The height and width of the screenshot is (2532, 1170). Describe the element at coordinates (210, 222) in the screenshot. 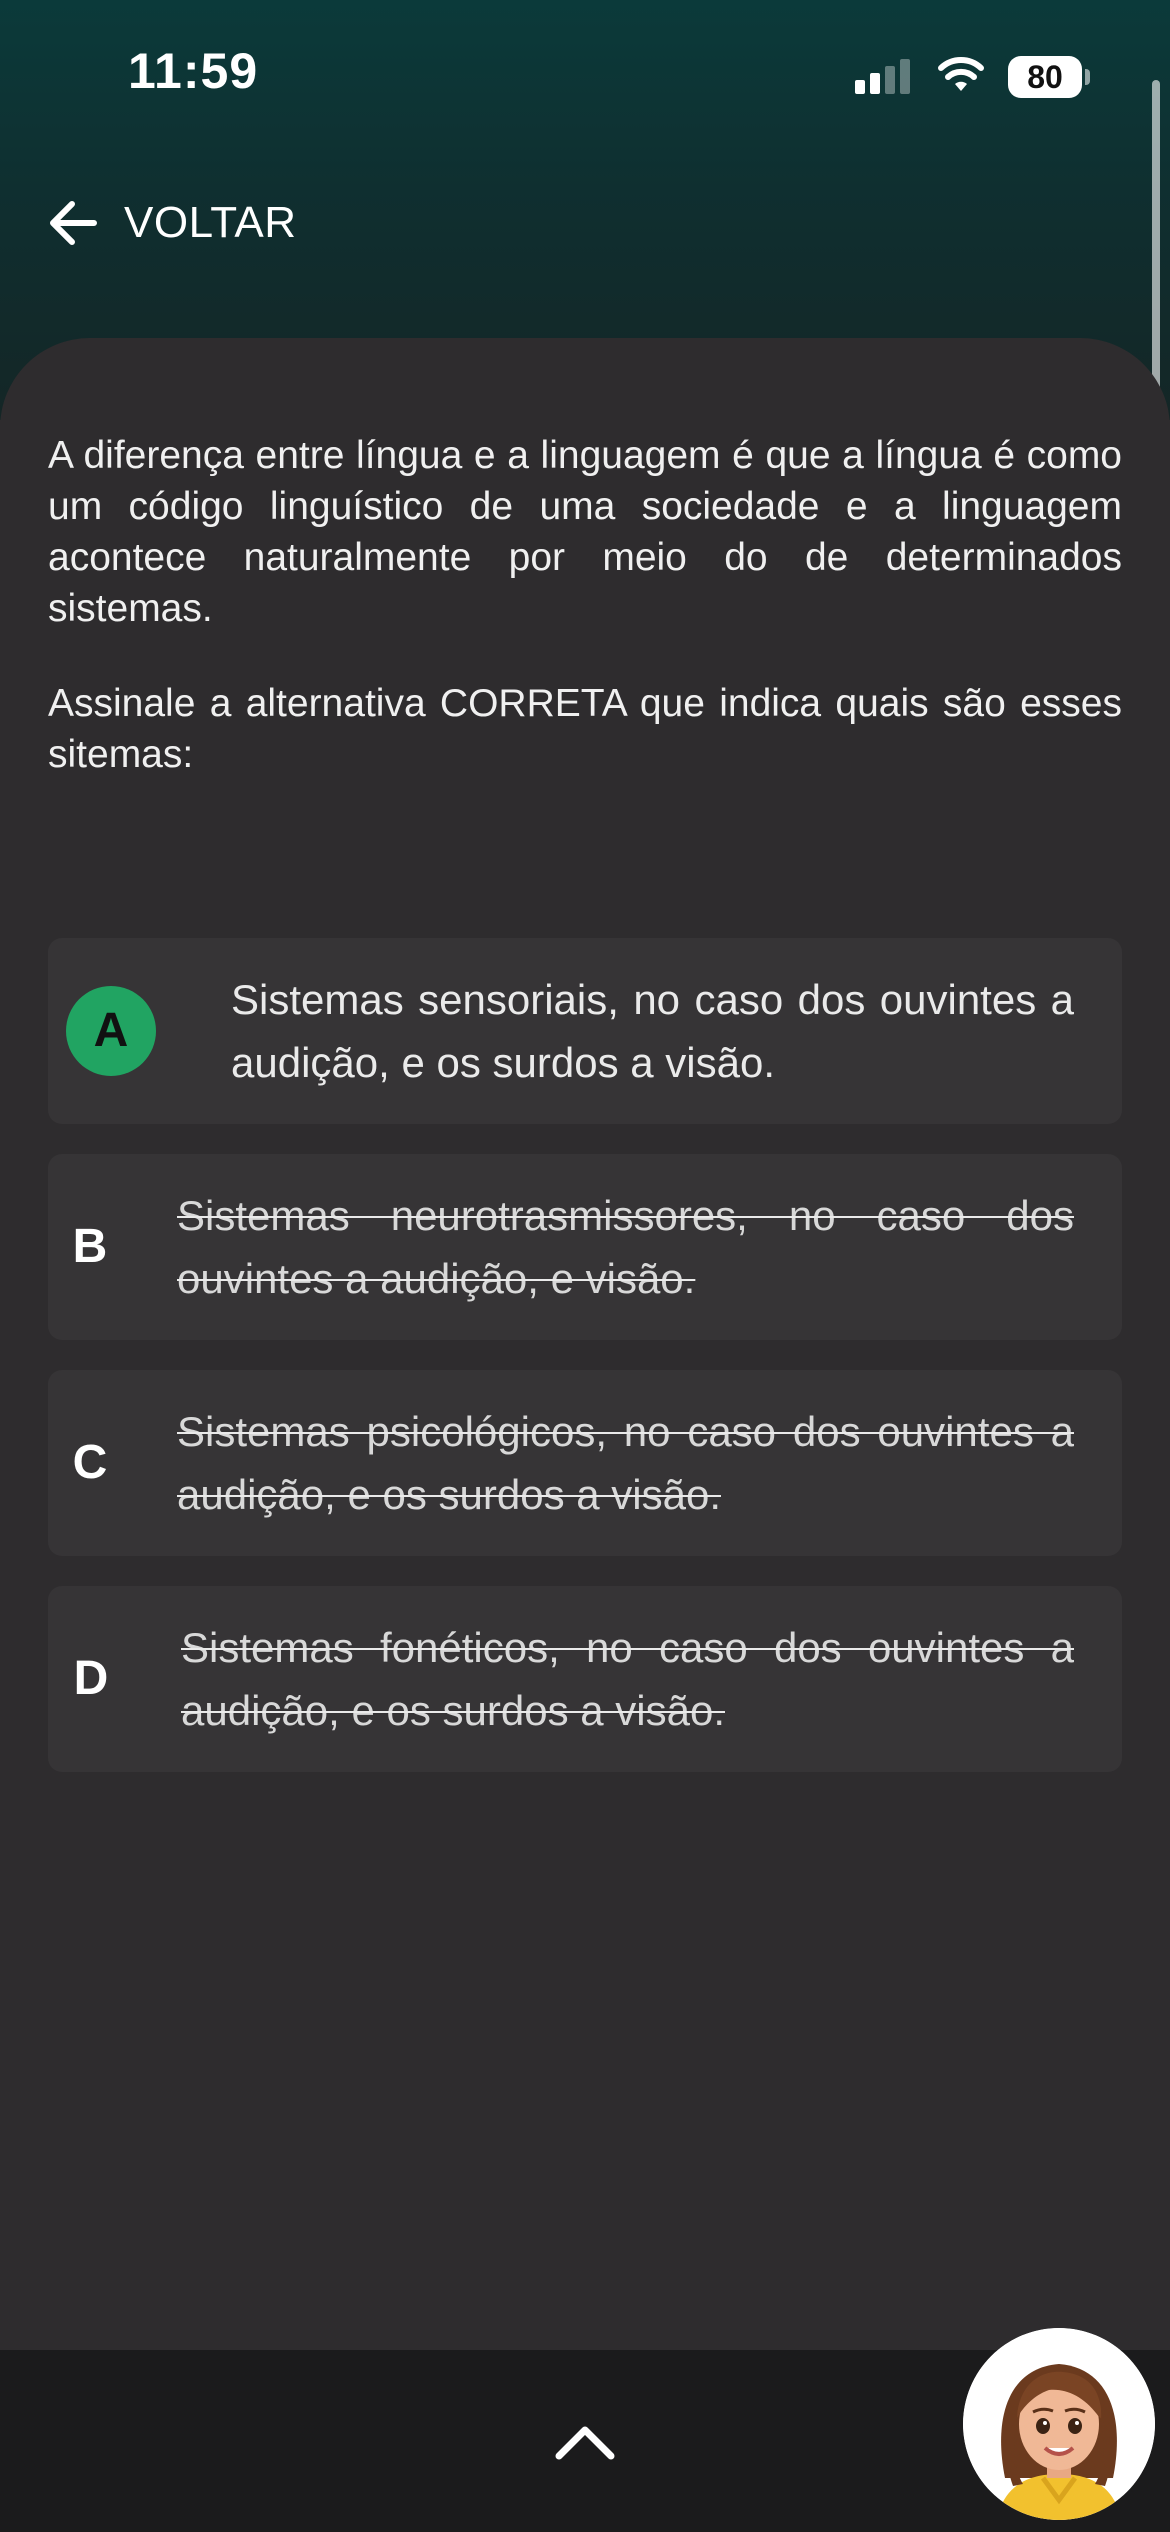

I see `back-label: VOLTAR` at that location.